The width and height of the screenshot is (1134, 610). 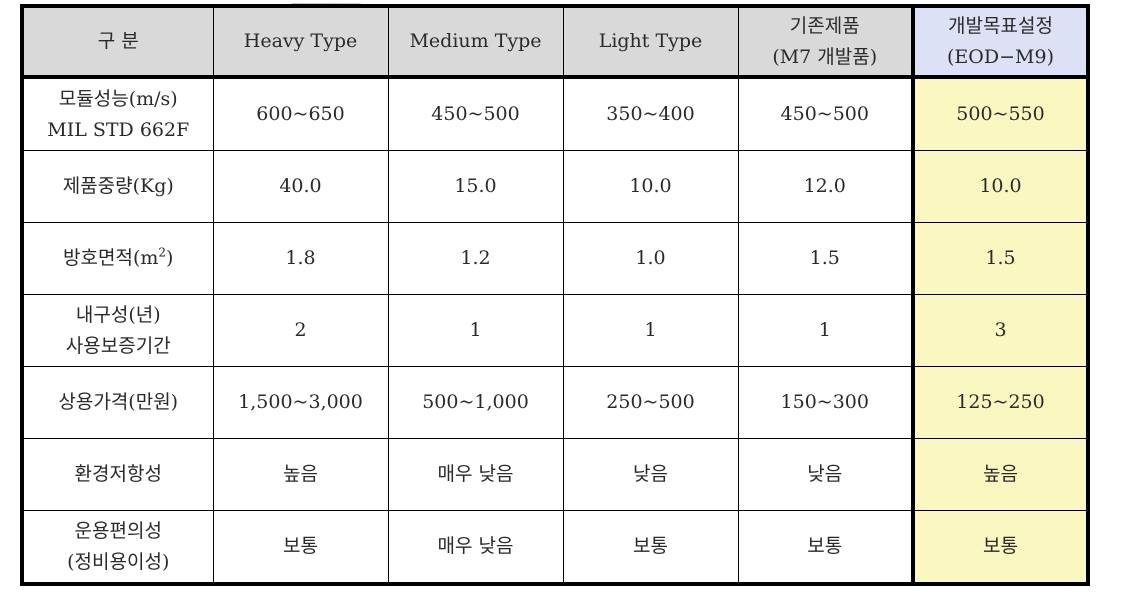 I want to click on row-label: 방호면적(m2), so click(x=117, y=258).